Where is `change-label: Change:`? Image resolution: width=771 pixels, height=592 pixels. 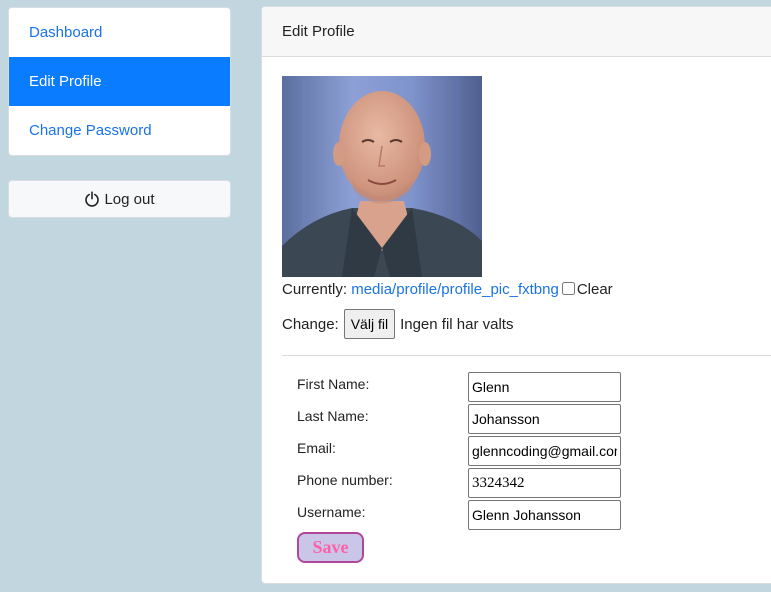
change-label: Change: is located at coordinates (310, 324).